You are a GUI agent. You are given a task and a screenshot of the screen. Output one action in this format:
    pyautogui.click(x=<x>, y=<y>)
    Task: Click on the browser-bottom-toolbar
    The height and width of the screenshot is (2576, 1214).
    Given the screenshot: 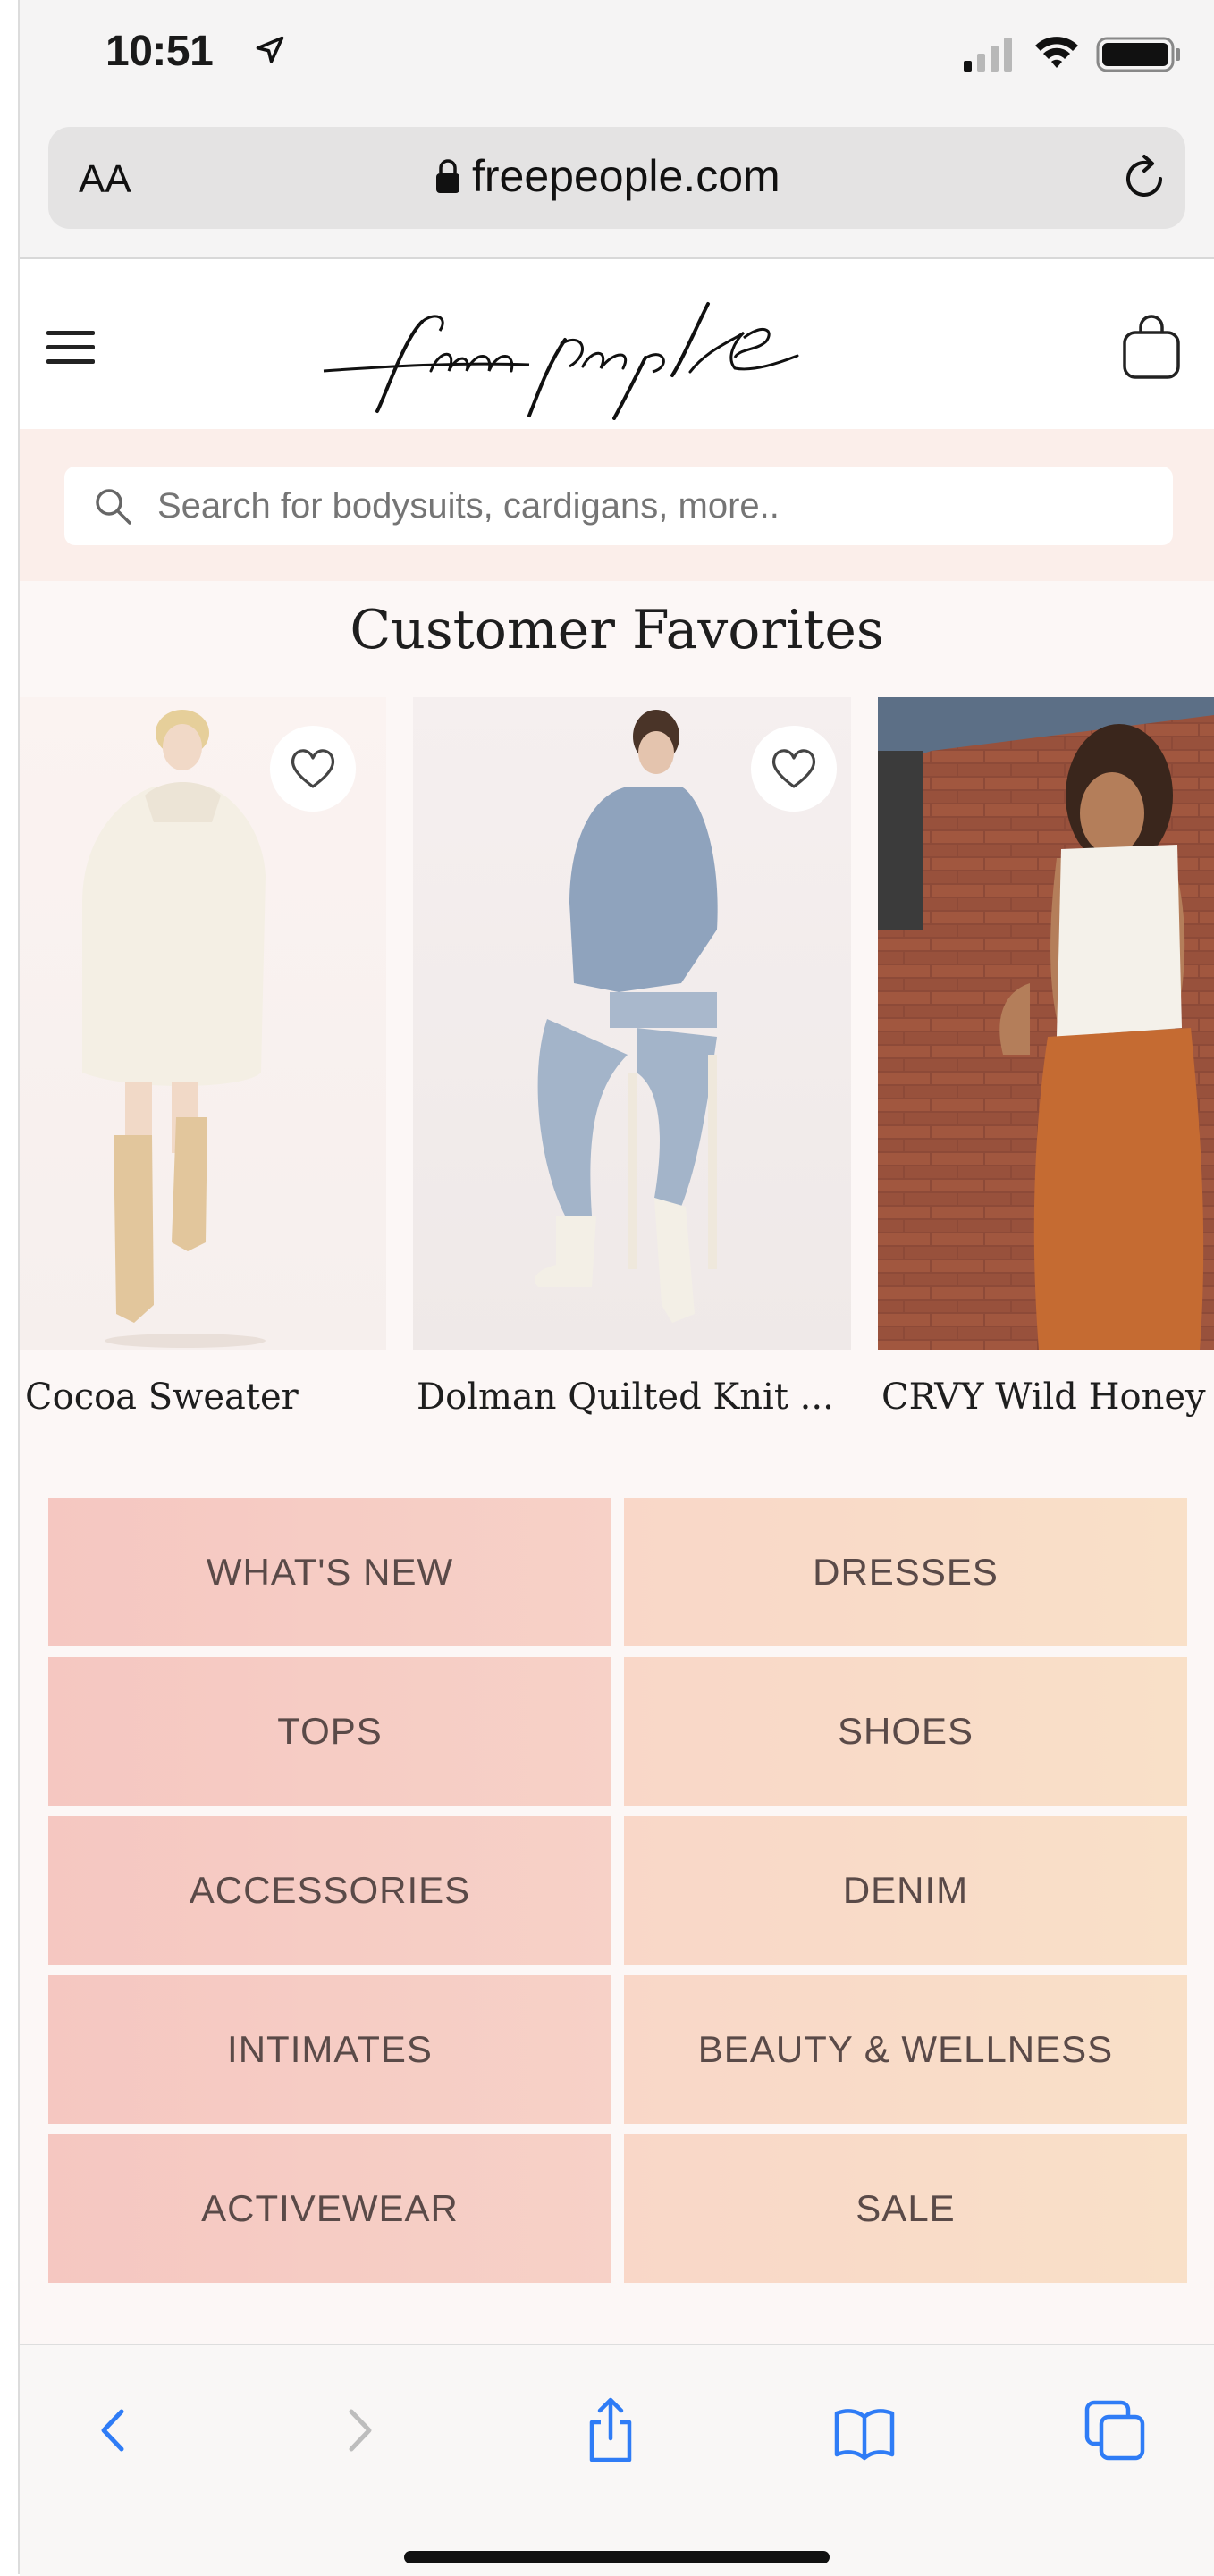 What is the action you would take?
    pyautogui.click(x=617, y=2460)
    